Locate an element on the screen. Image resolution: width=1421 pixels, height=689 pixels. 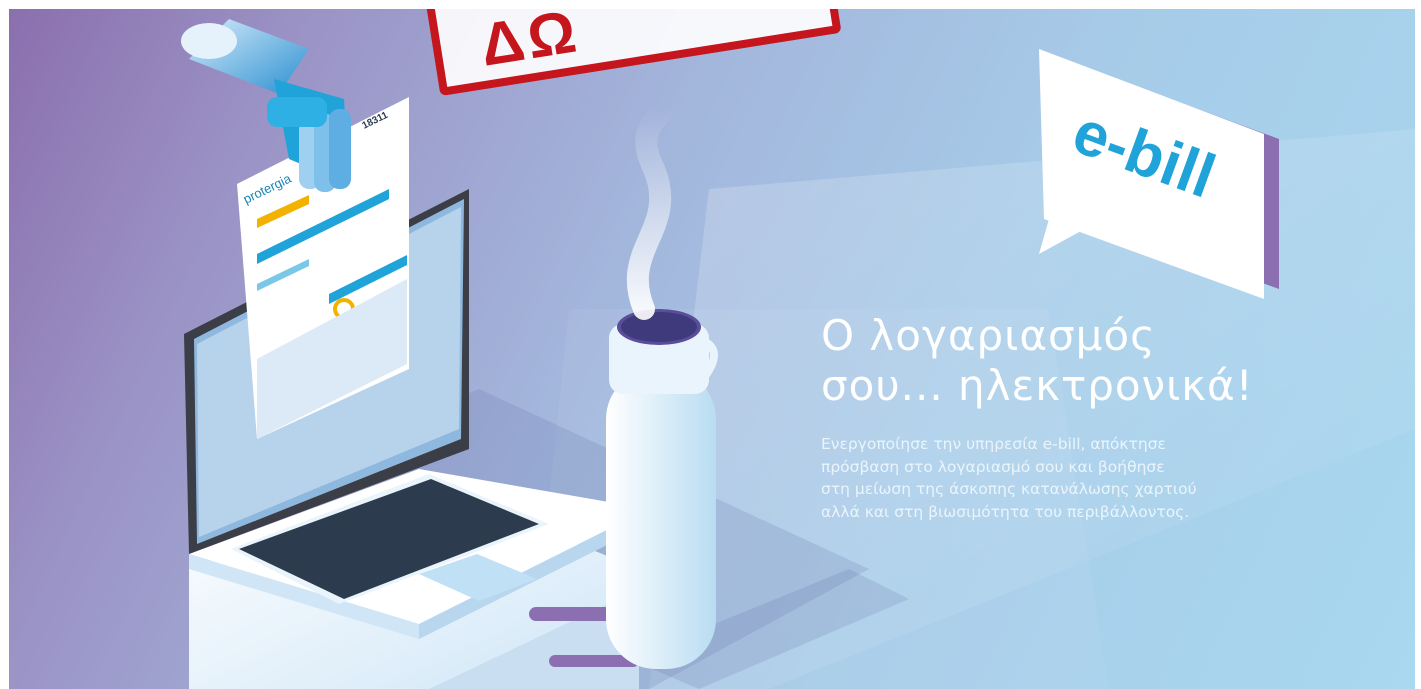
stamp-text: ΔΩ is located at coordinates (530, 44).